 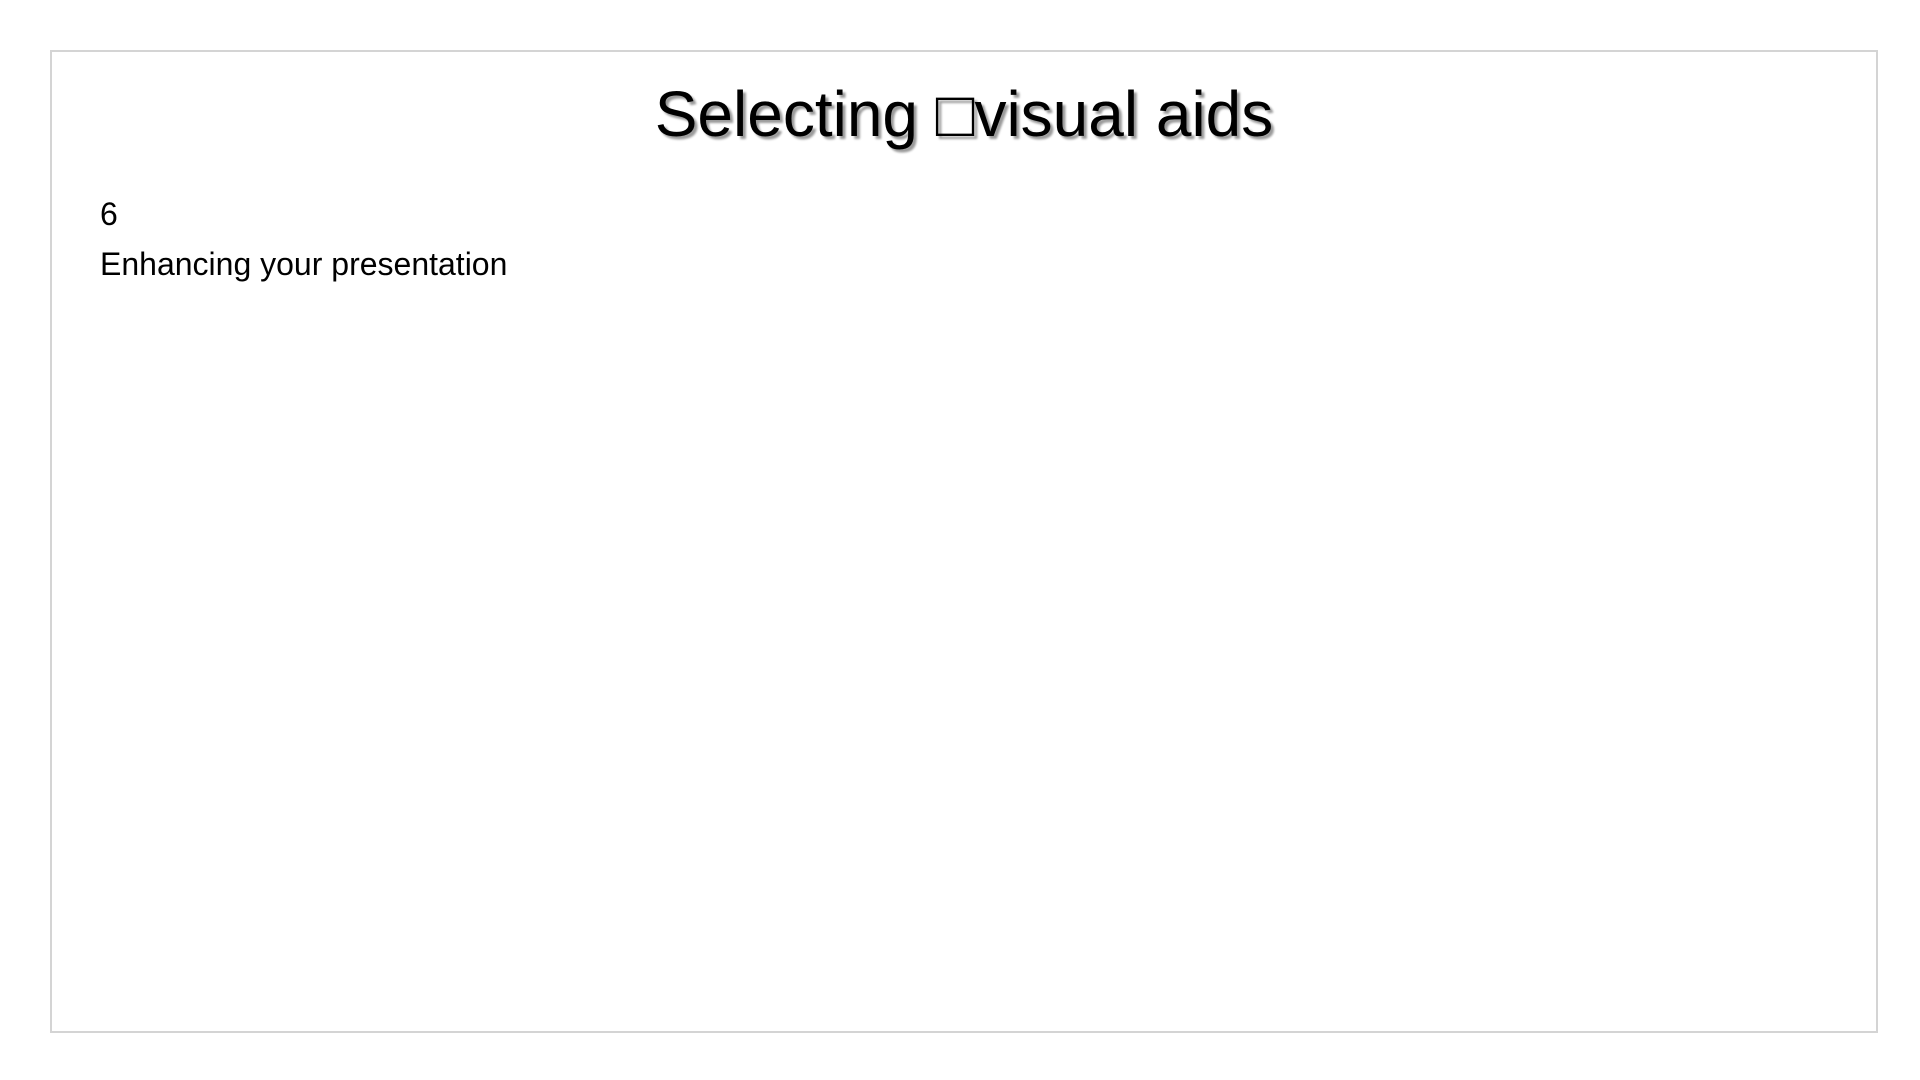 What do you see at coordinates (964, 114) in the screenshot?
I see `slide-title: Selecting □visual aids` at bounding box center [964, 114].